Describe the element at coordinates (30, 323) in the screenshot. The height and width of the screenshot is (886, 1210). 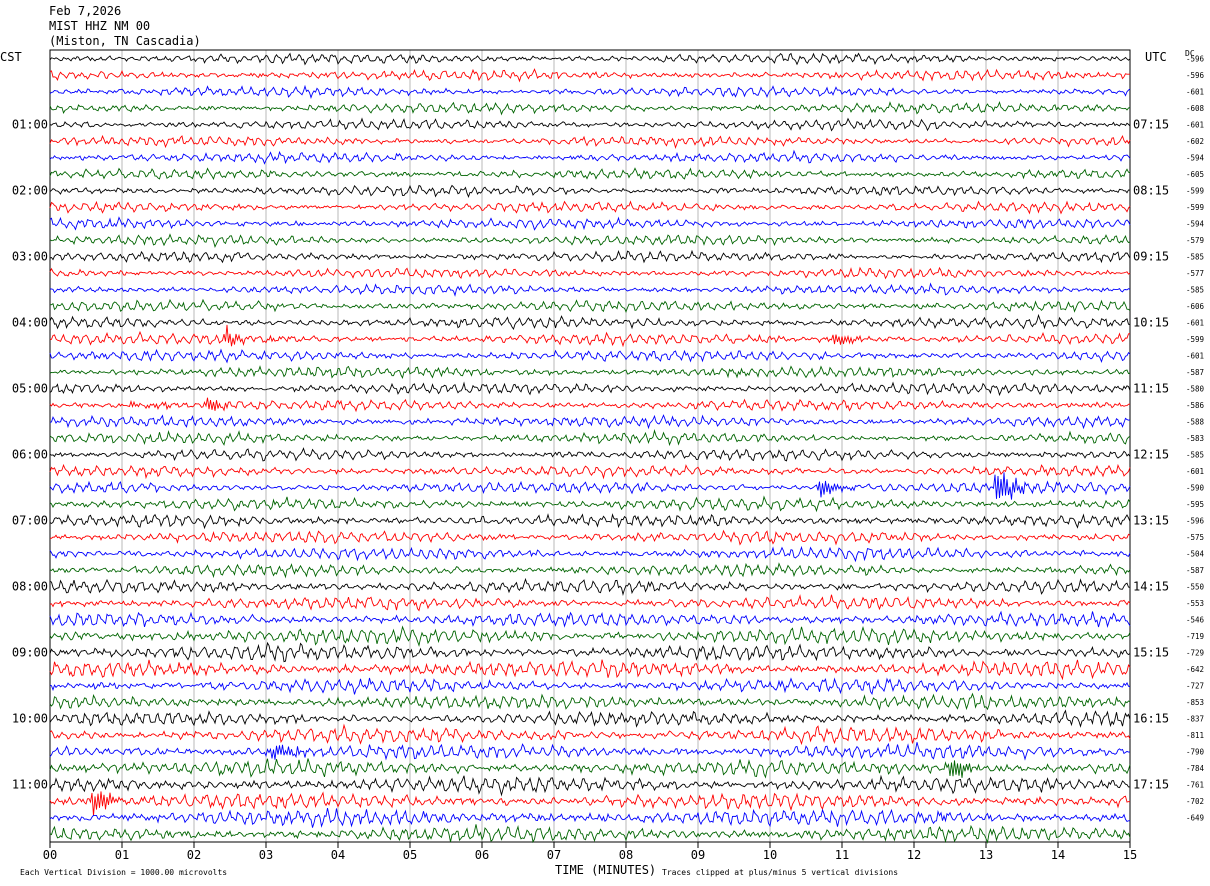
I see `left-hour-label: 04:00` at that location.